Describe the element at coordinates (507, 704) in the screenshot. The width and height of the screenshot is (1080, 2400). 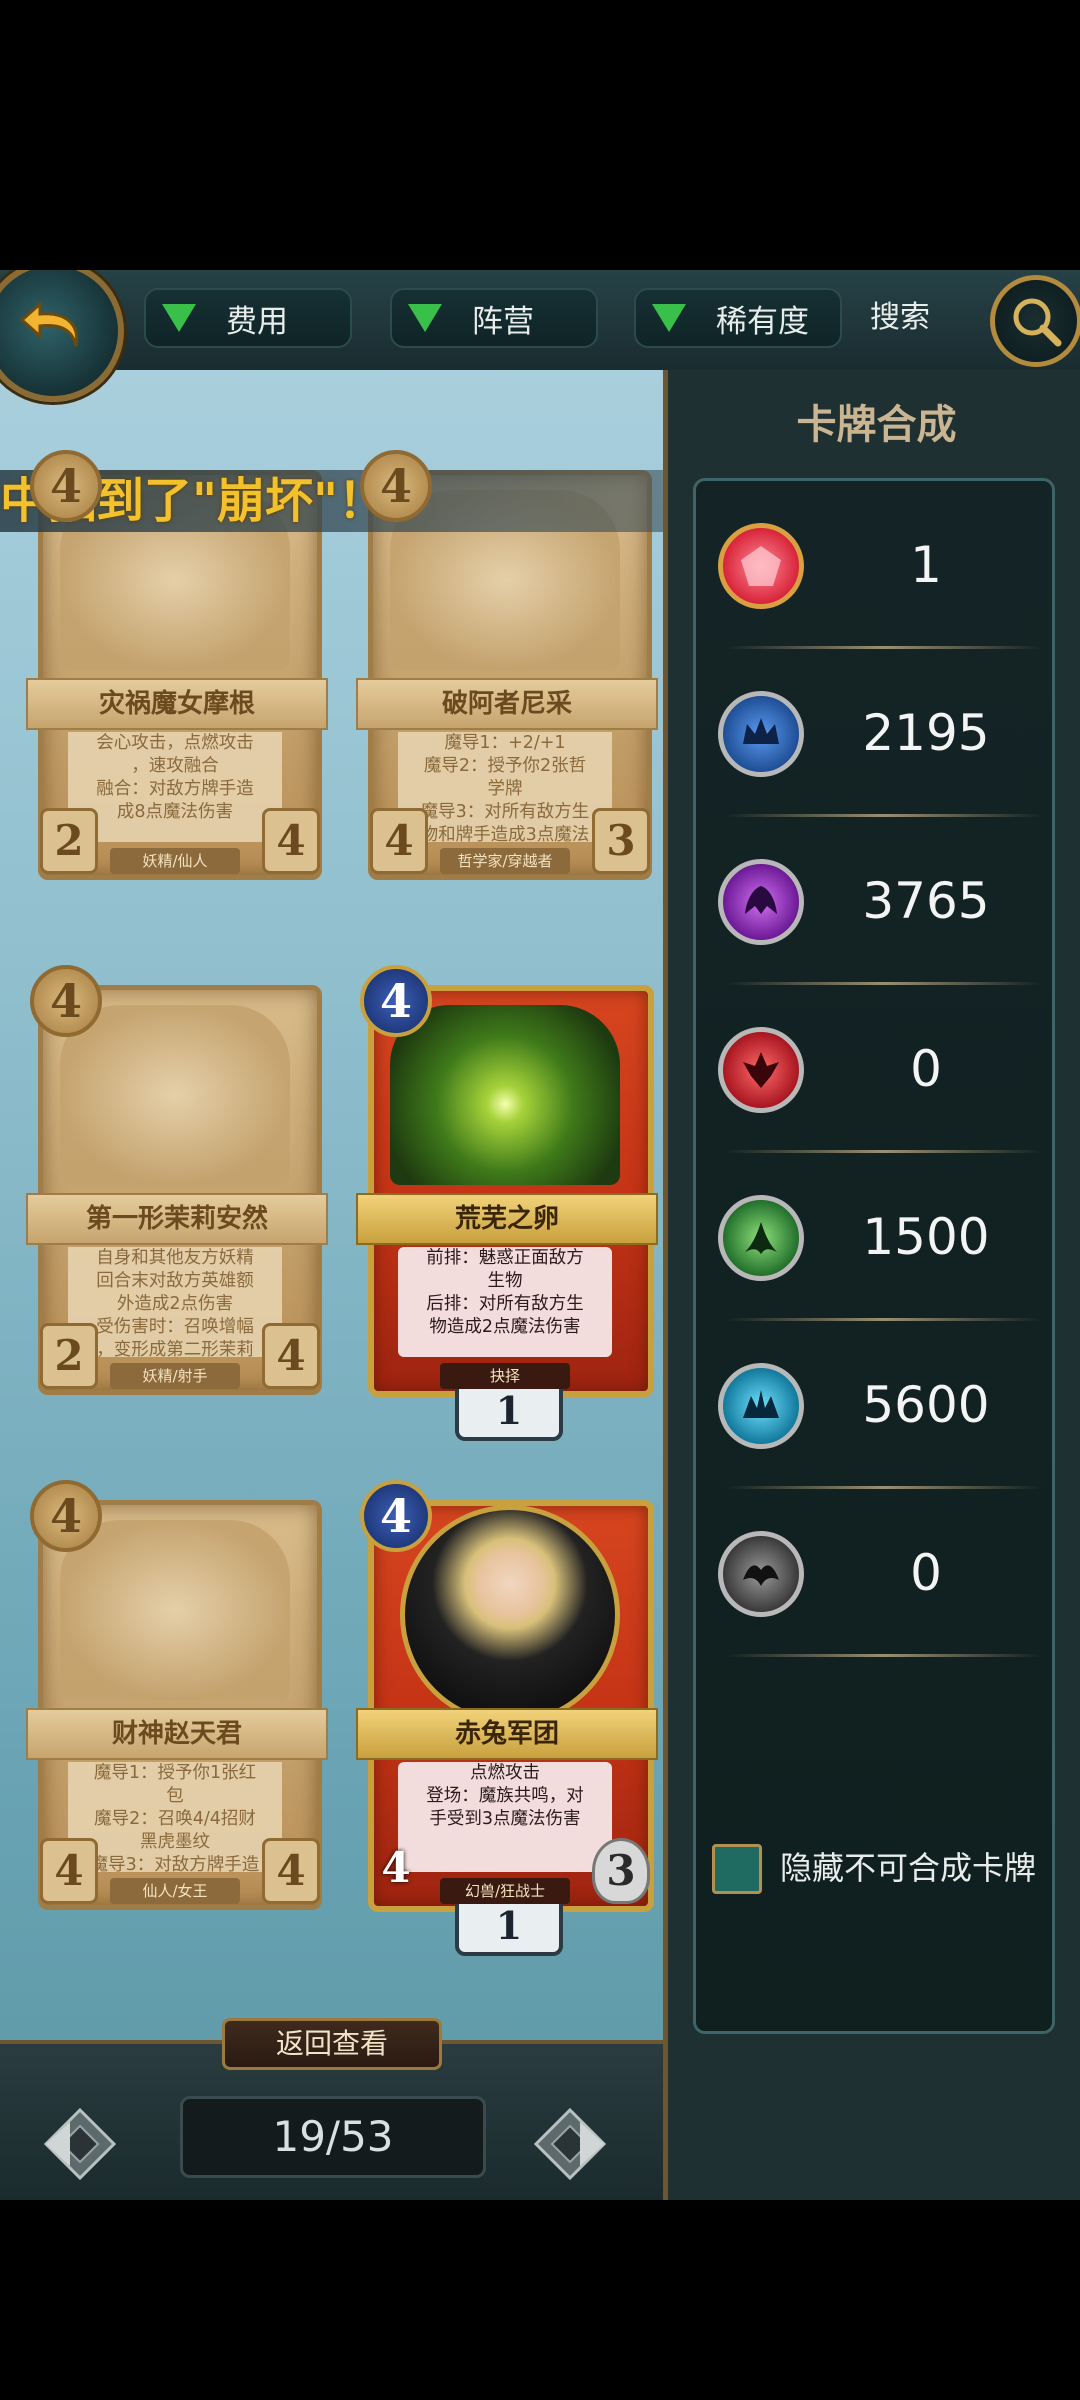
I see `card-name: 破阿者尼采` at that location.